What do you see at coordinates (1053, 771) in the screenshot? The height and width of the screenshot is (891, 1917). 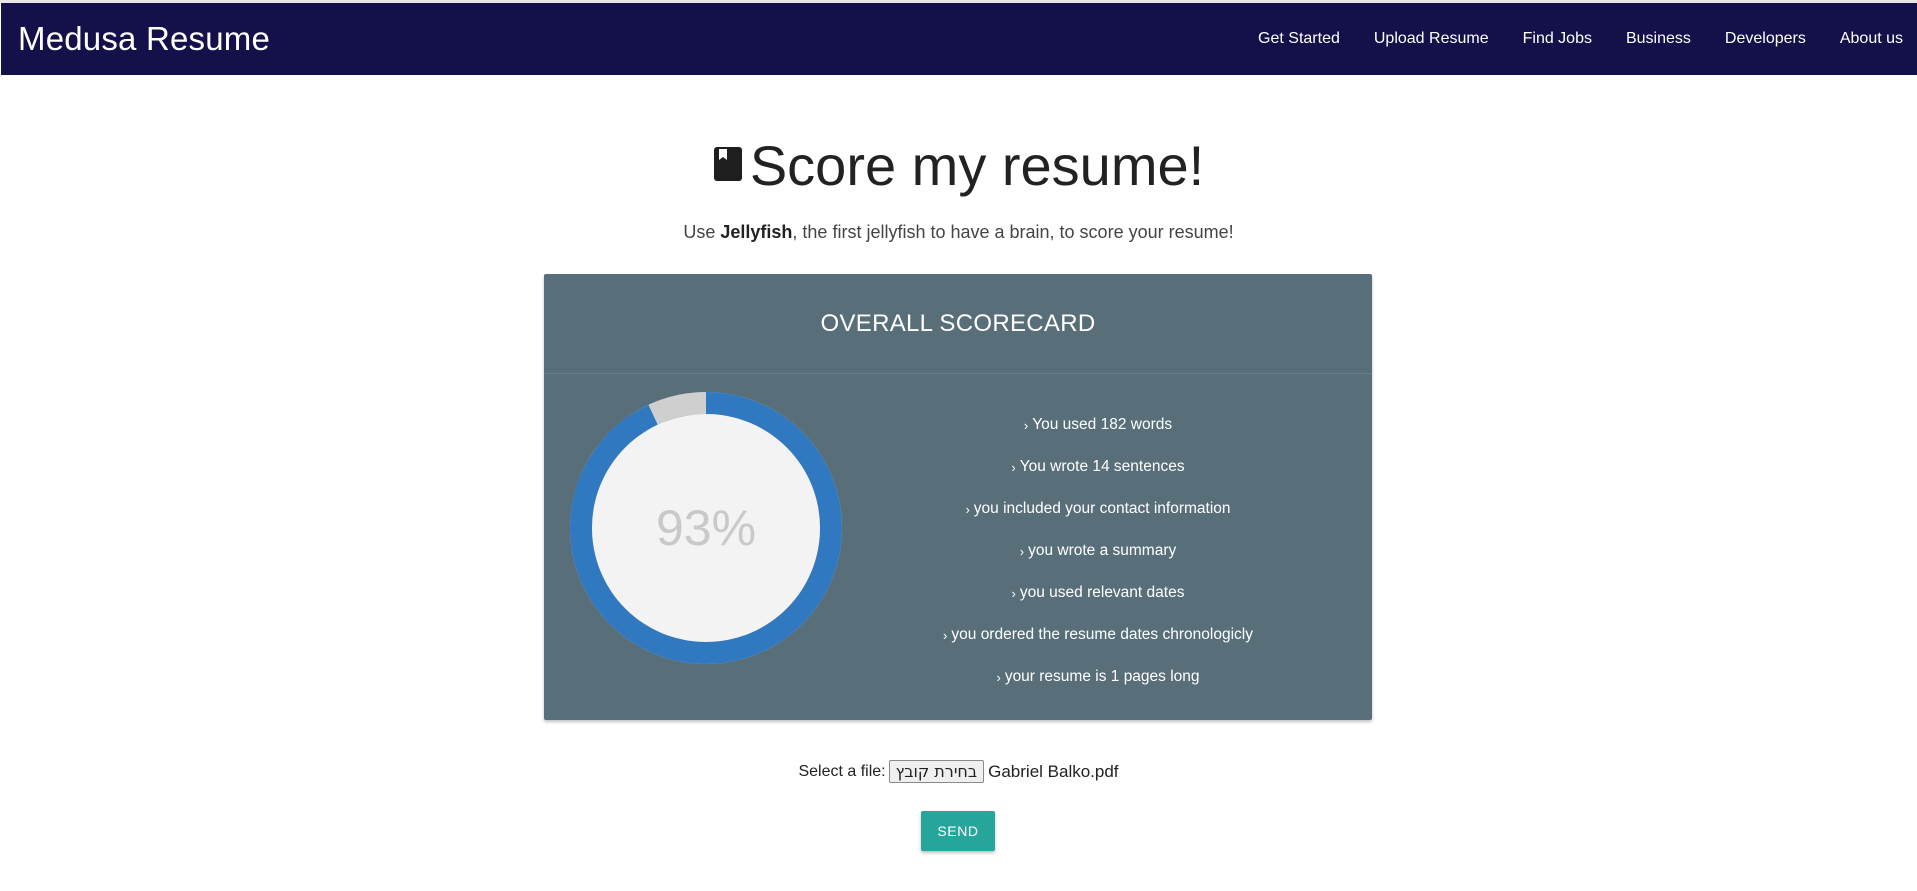 I see `selected-file-name: Gabriel Balko.pdf` at bounding box center [1053, 771].